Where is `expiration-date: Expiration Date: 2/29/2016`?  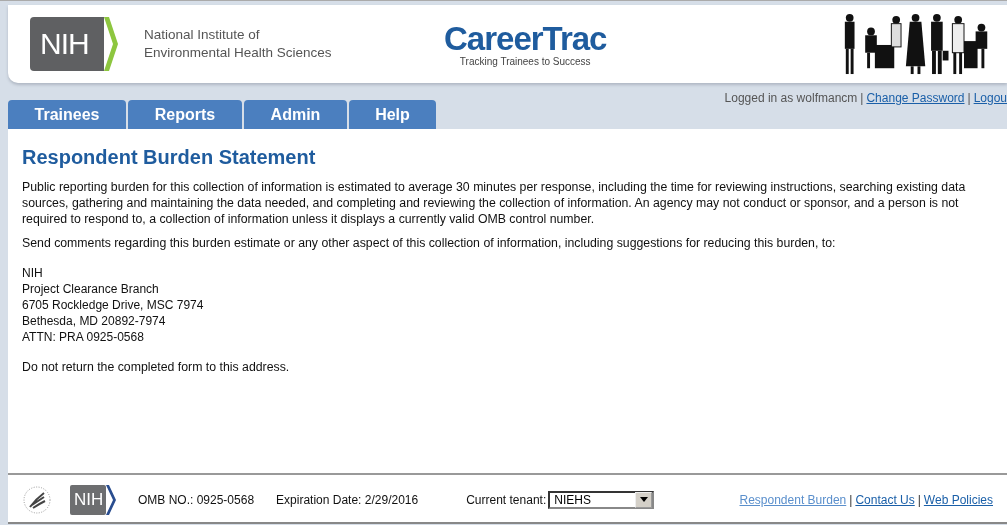
expiration-date: Expiration Date: 2/29/2016 is located at coordinates (347, 499).